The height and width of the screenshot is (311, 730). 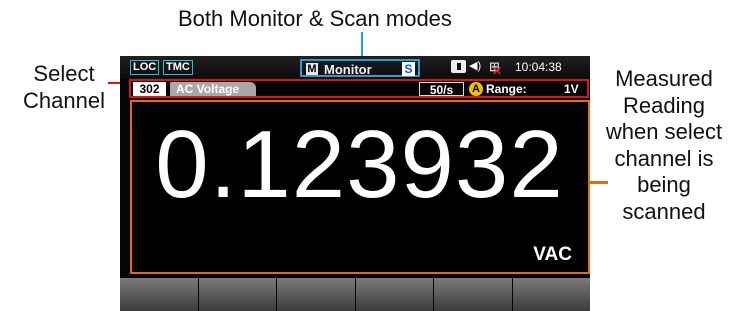 I want to click on mode-indicator: M Monitor S, so click(x=360, y=68).